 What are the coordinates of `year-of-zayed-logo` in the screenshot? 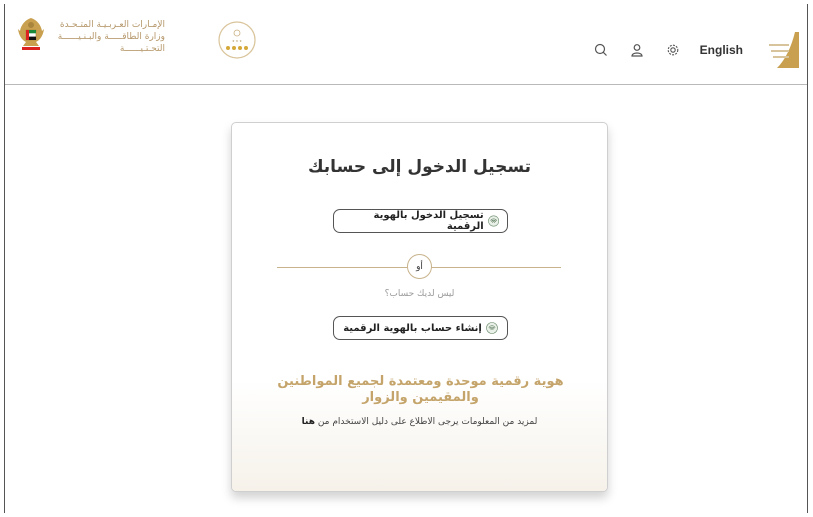 It's located at (783, 50).